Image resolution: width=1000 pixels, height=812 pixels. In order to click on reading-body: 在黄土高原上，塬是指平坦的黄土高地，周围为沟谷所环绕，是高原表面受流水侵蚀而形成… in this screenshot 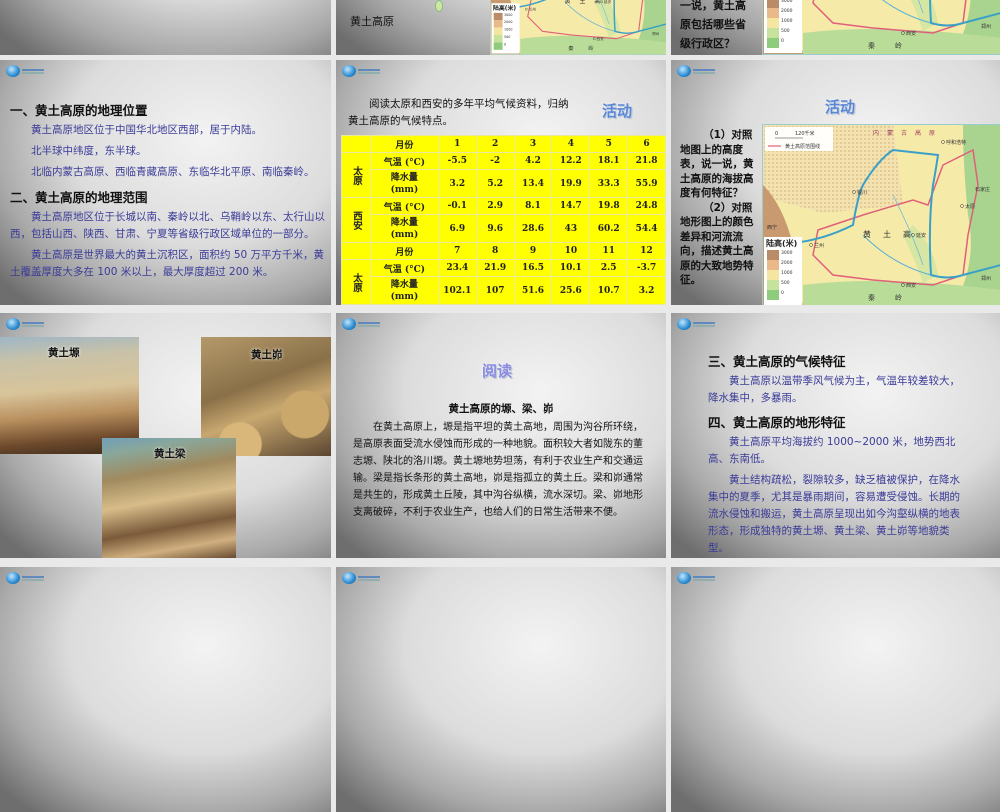, I will do `click(498, 470)`.